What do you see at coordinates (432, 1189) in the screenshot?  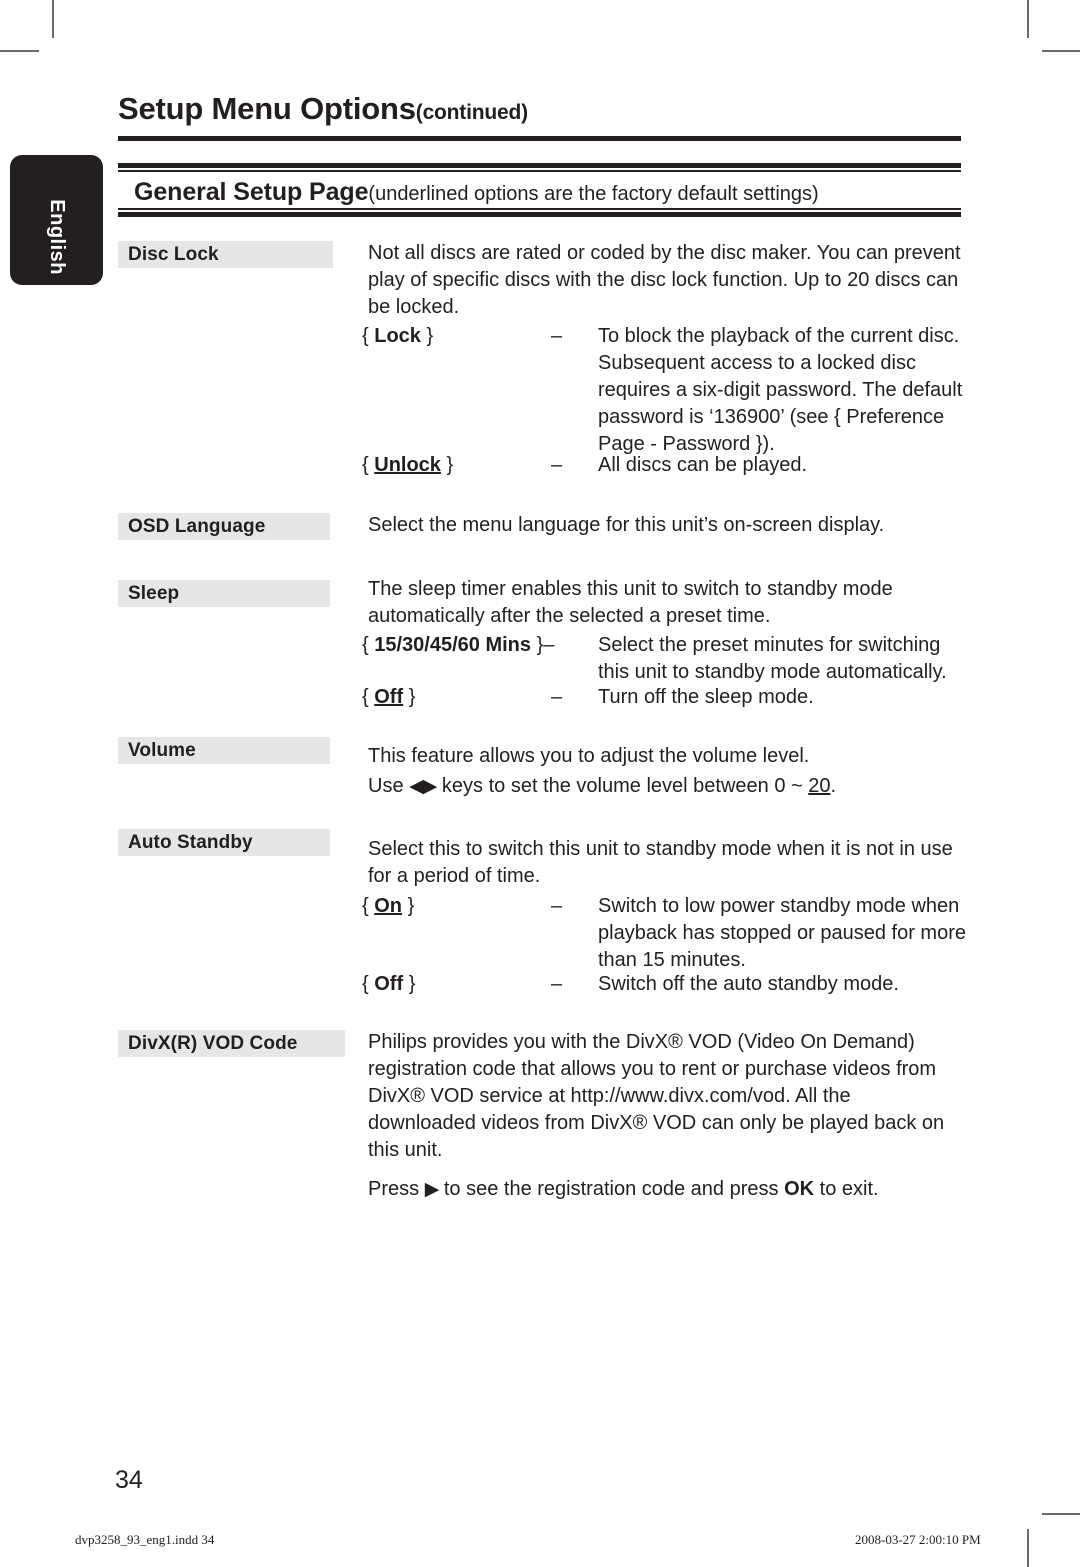 I see `right-arrow-icon: ▶` at bounding box center [432, 1189].